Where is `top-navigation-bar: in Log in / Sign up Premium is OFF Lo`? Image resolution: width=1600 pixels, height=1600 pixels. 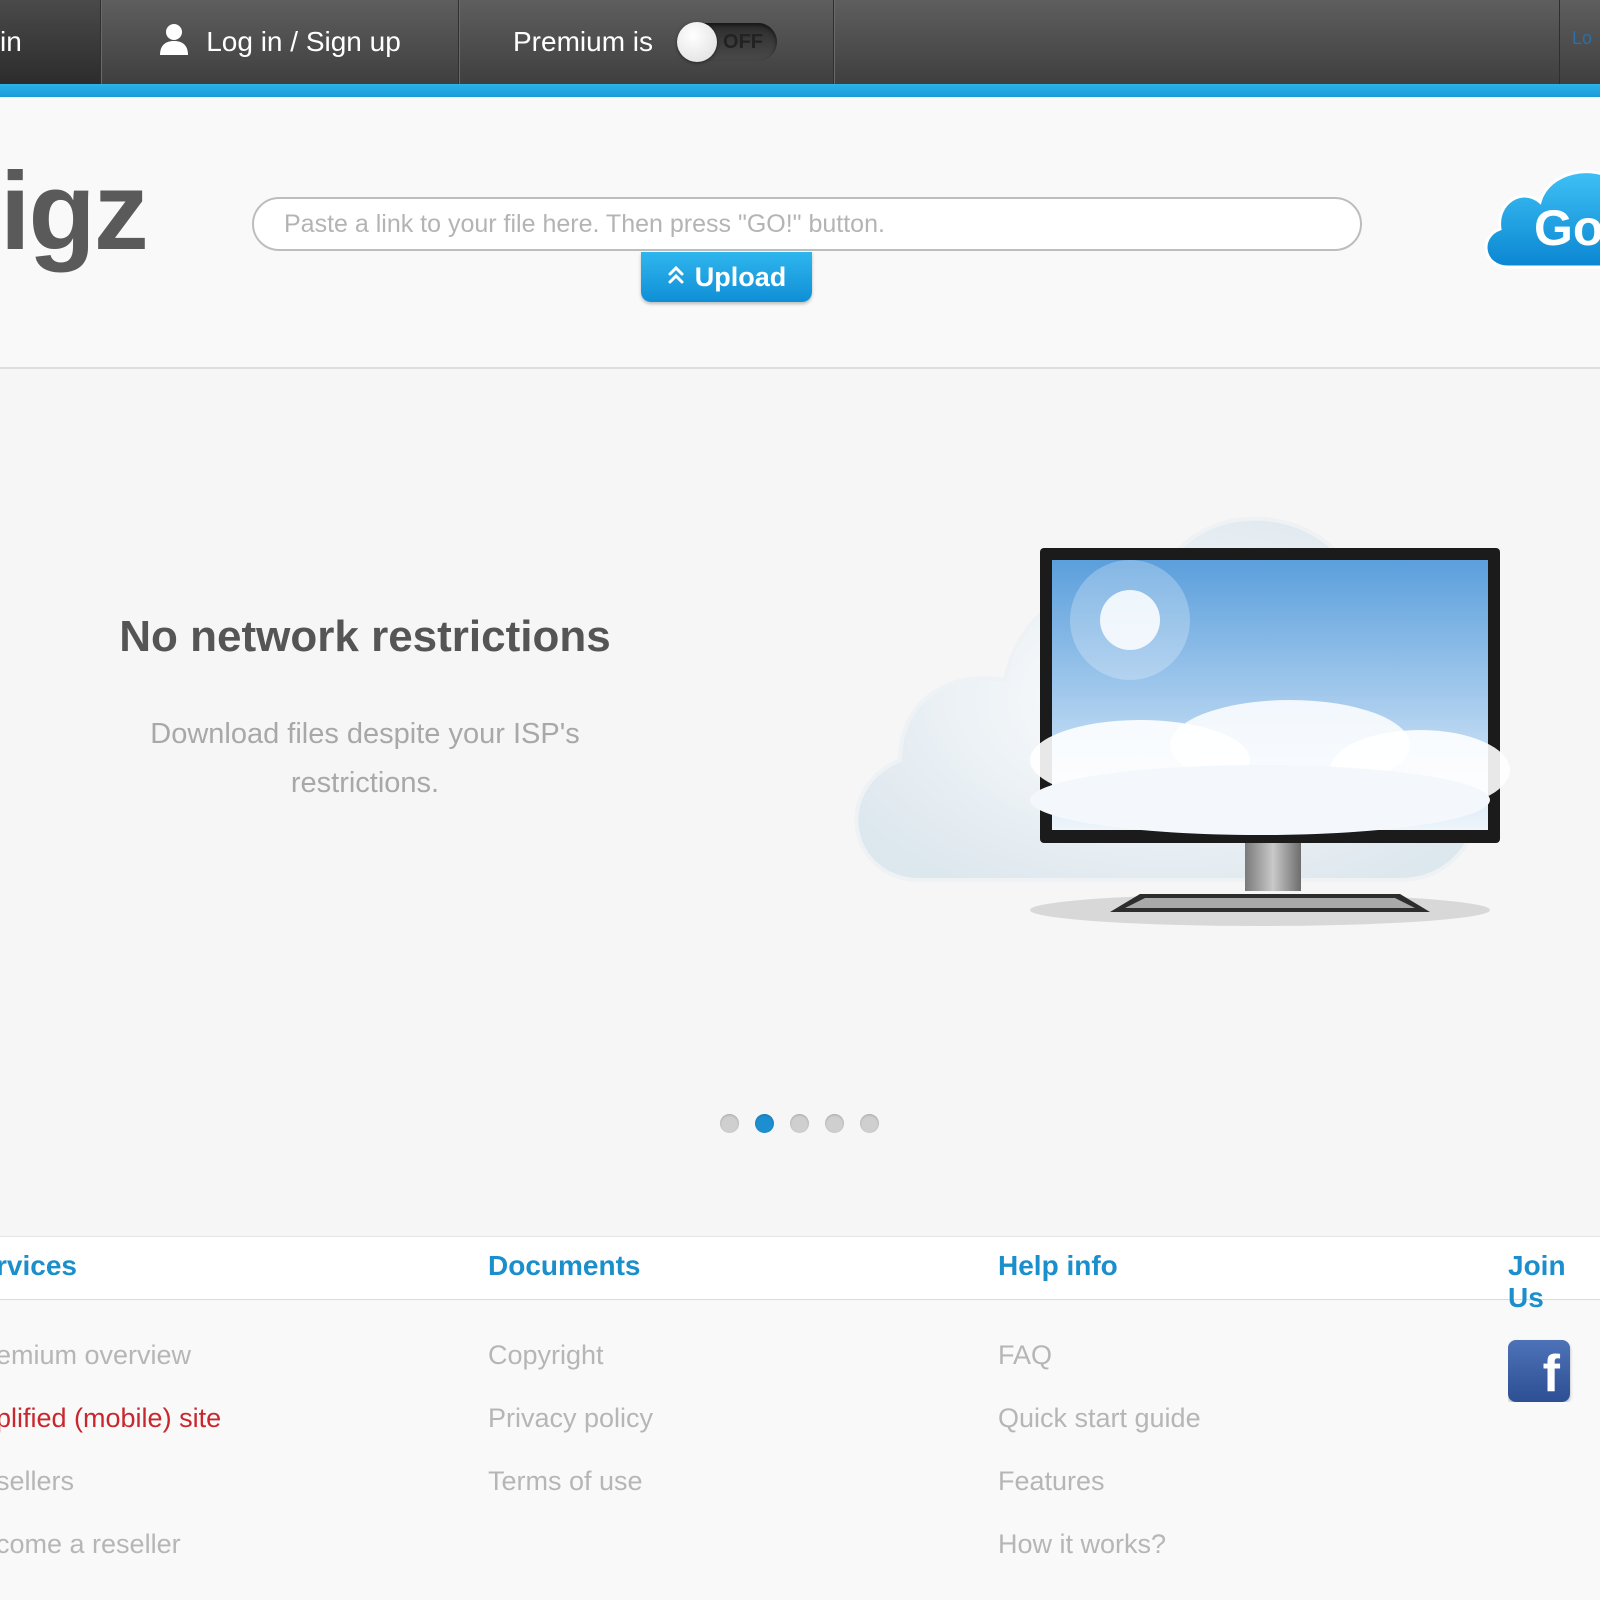
top-navigation-bar: in Log in / Sign up Premium is OFF Lo is located at coordinates (800, 48).